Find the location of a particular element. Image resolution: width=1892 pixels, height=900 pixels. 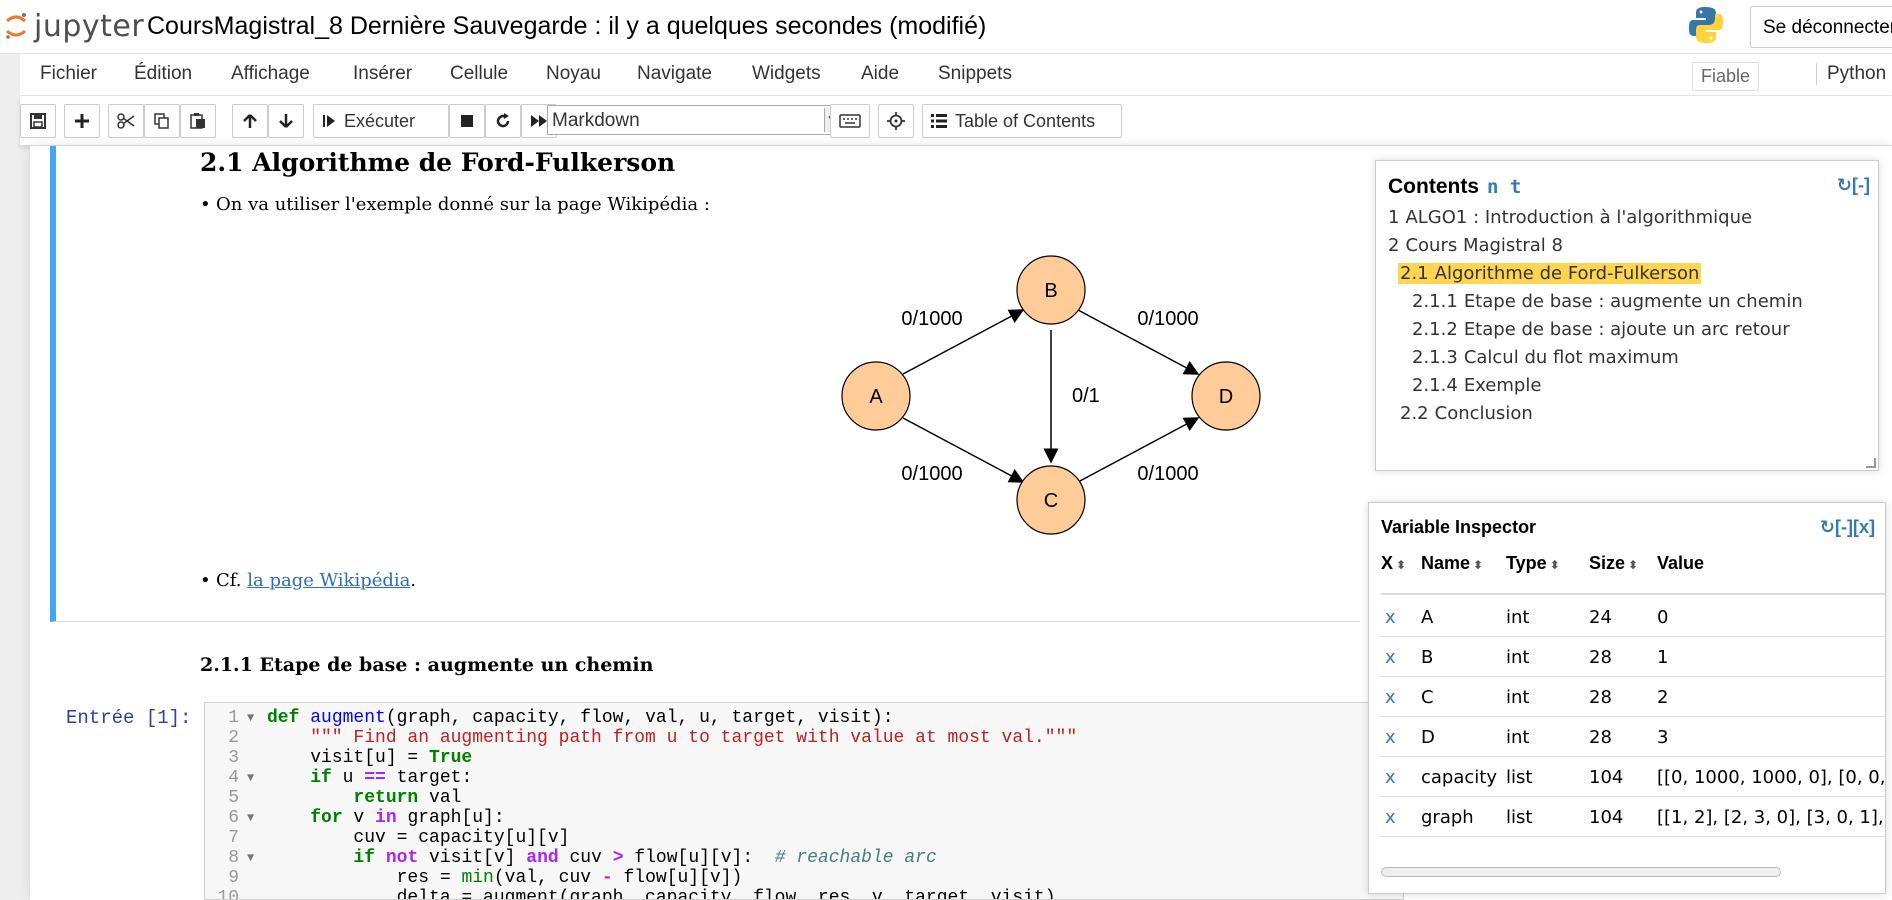

toc-item: 2.1.1 Etape de base : augmente un chemin is located at coordinates (1607, 301).